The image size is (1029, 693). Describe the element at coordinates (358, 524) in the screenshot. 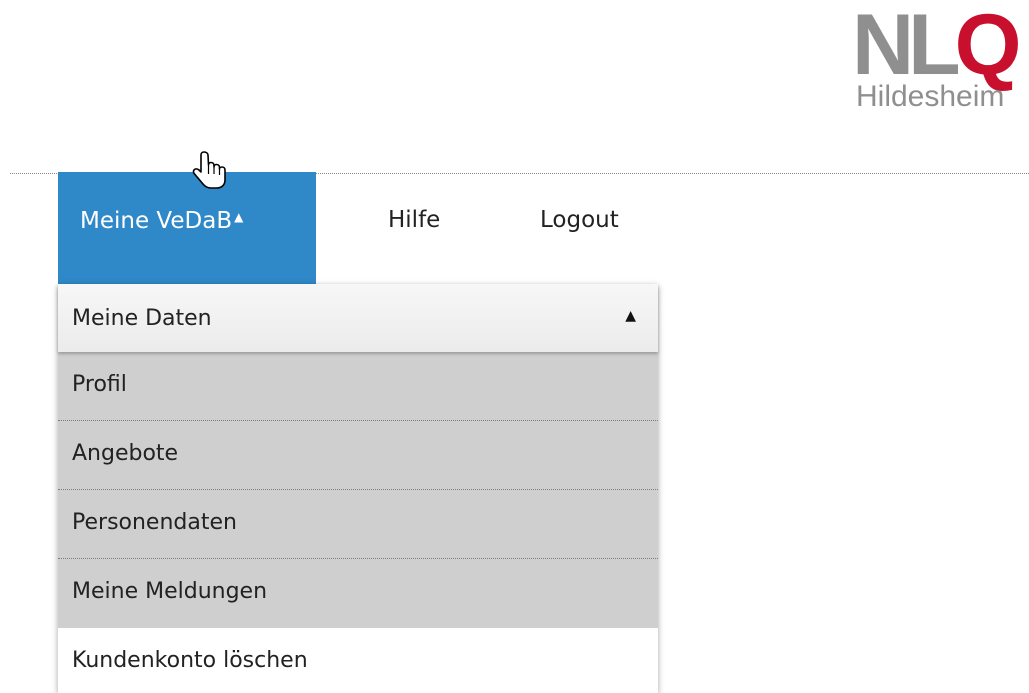

I see `submenu-item-personendaten: Personendaten` at that location.